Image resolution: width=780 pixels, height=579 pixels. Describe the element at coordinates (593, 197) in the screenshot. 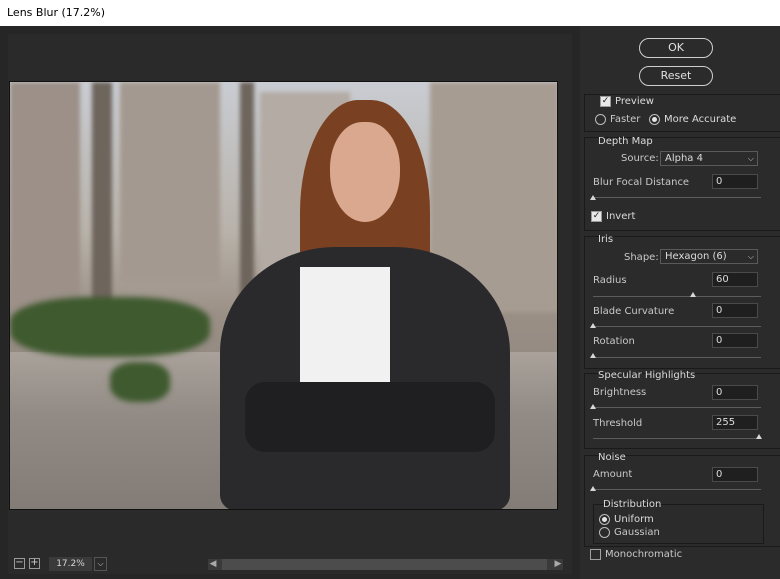

I see `focal-distance-thumb` at that location.